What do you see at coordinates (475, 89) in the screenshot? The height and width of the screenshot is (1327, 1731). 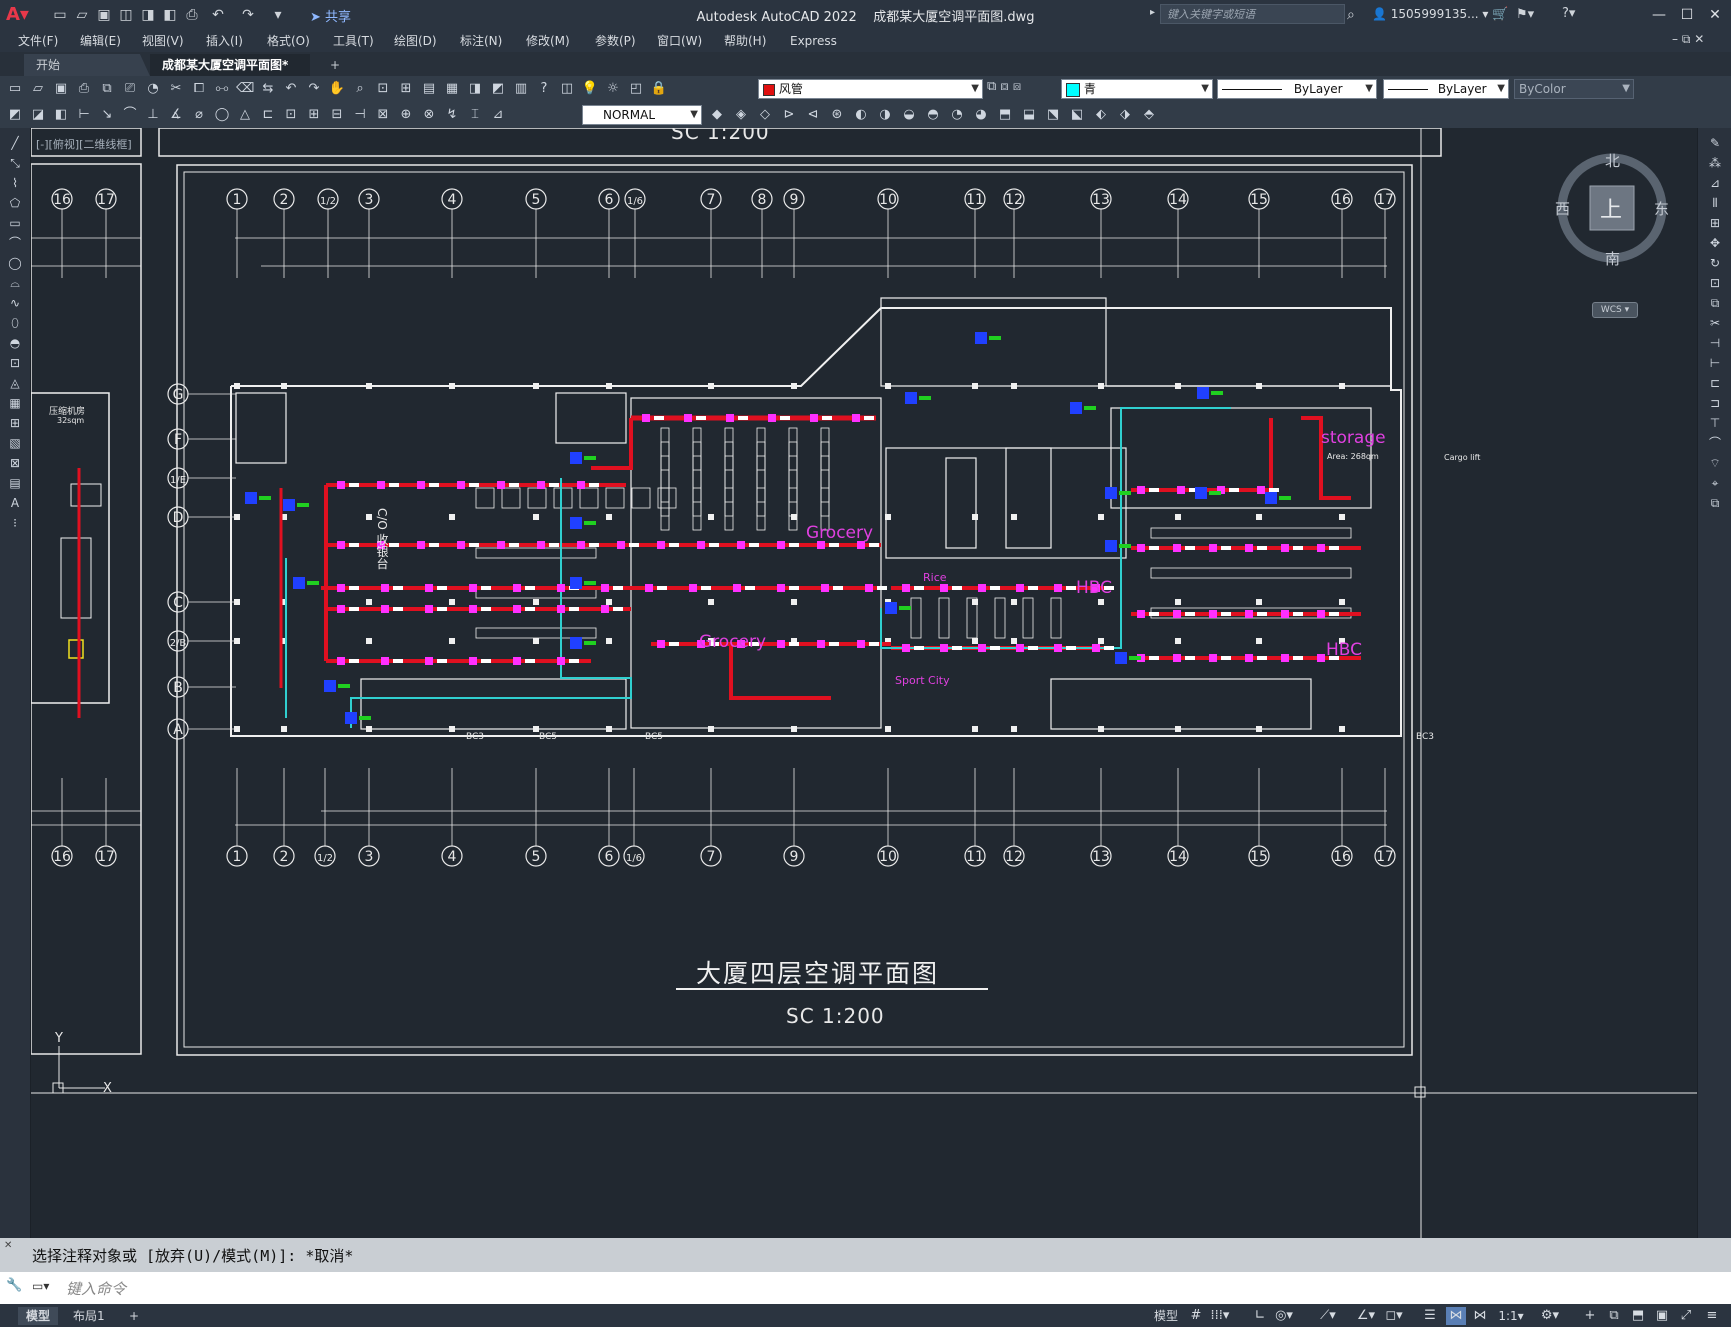 I see `tool-palettes-icon: ◨` at bounding box center [475, 89].